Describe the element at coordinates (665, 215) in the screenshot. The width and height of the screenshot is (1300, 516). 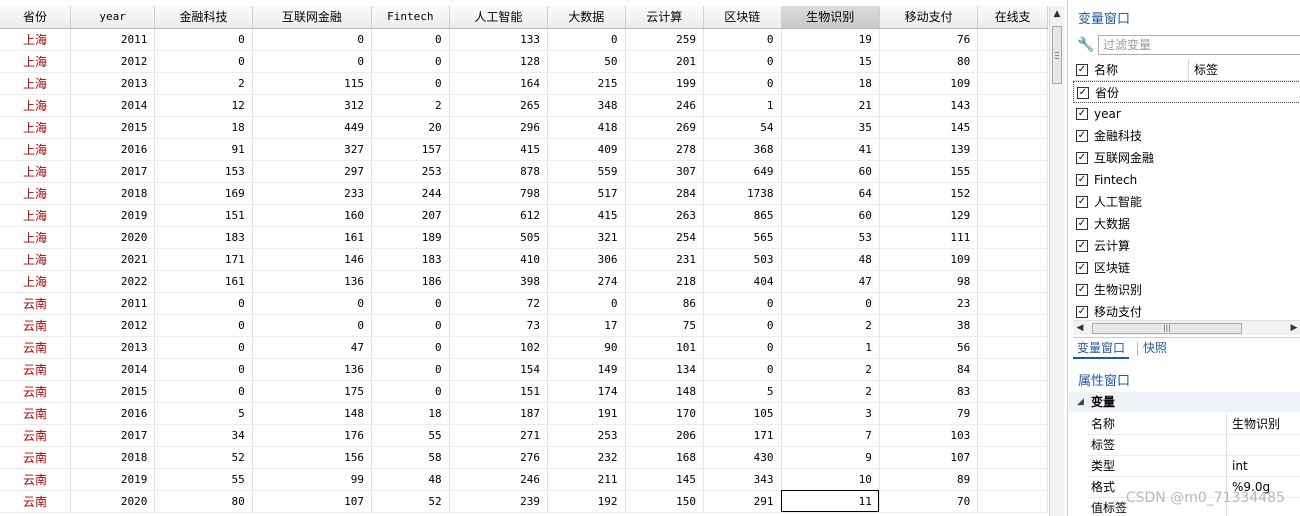
I see `table-cell: 263` at that location.